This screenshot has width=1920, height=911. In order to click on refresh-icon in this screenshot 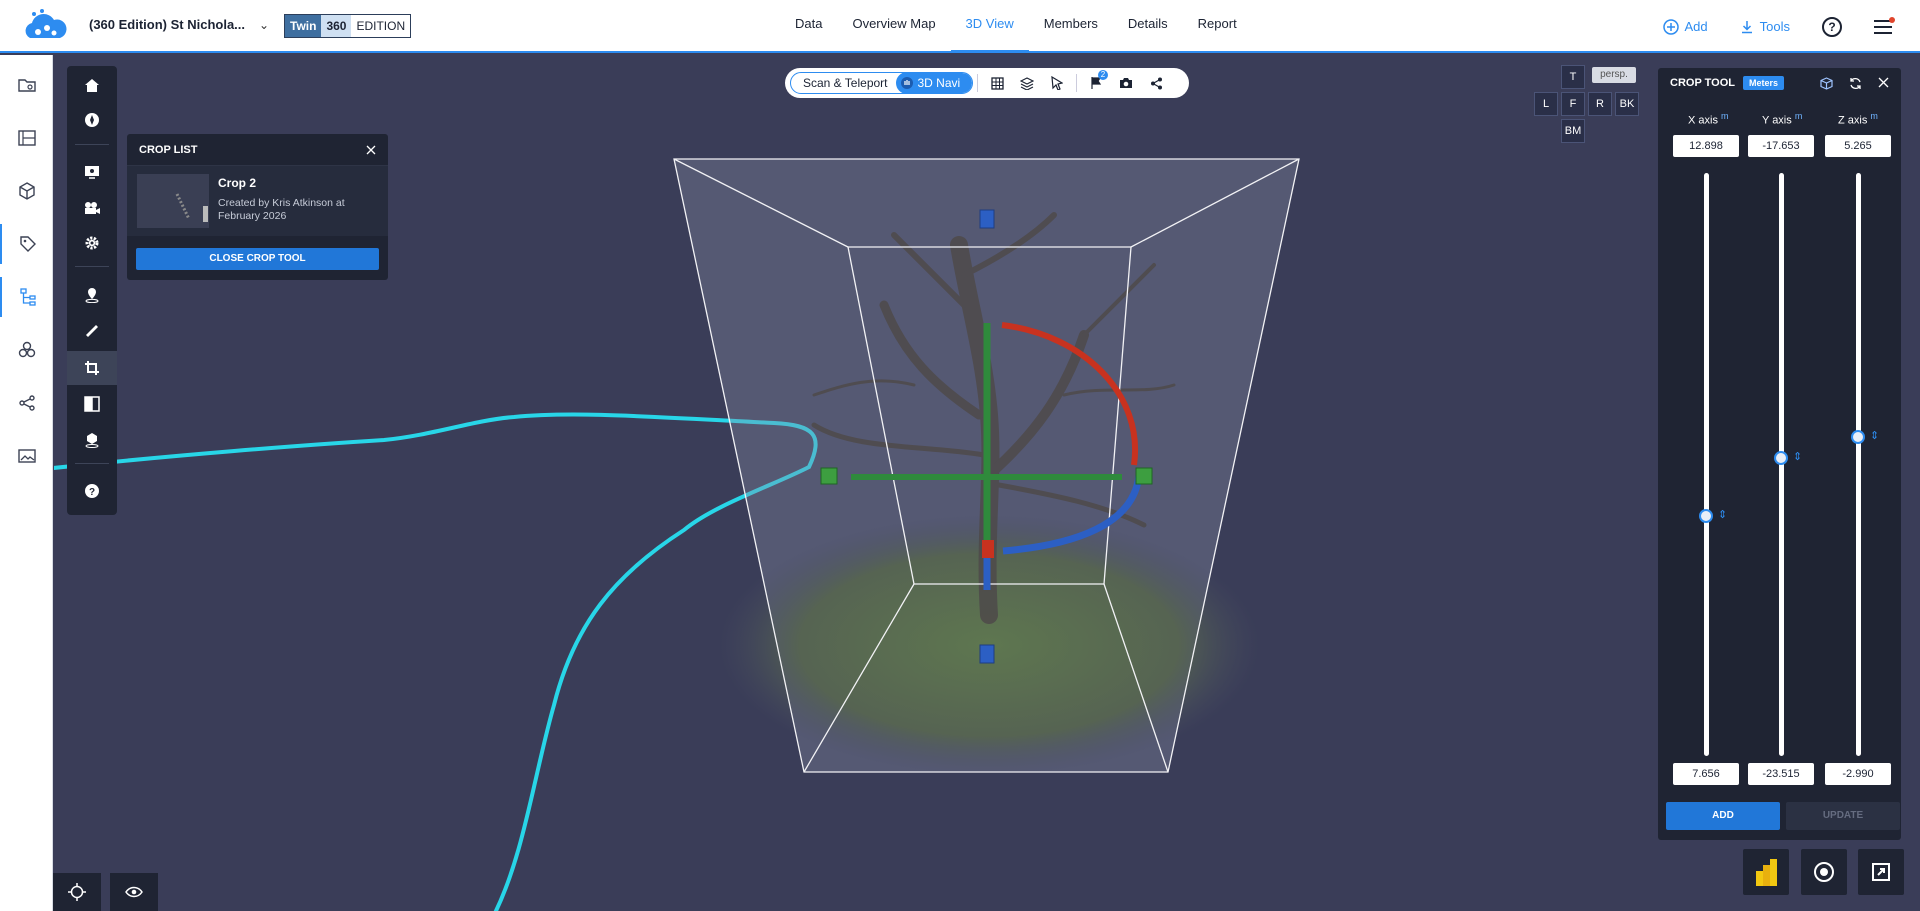, I will do `click(1855, 83)`.